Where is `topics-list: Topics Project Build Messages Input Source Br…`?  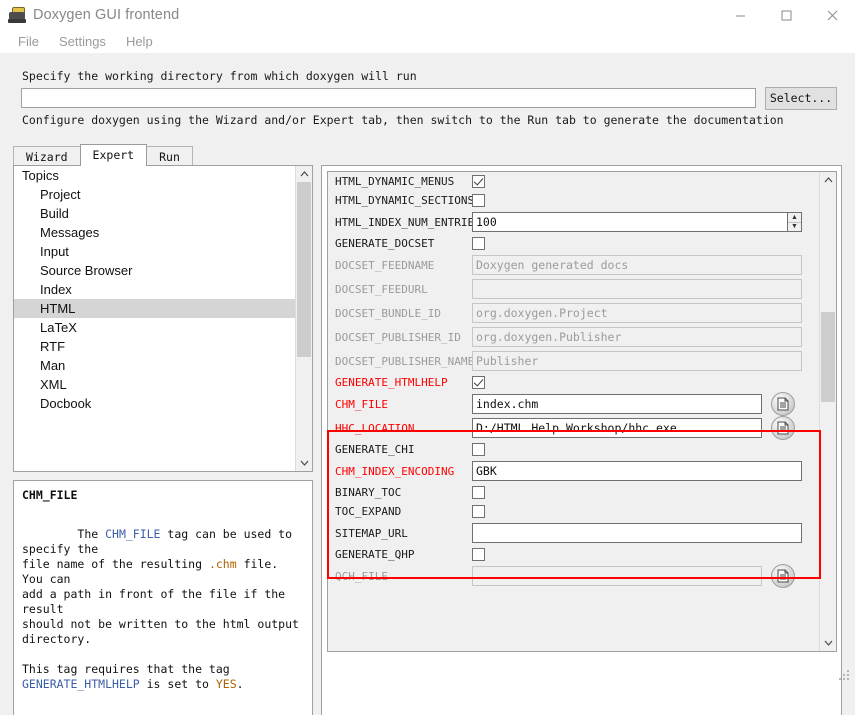
topics-list: Topics Project Build Messages Input Source Br… is located at coordinates (154, 289).